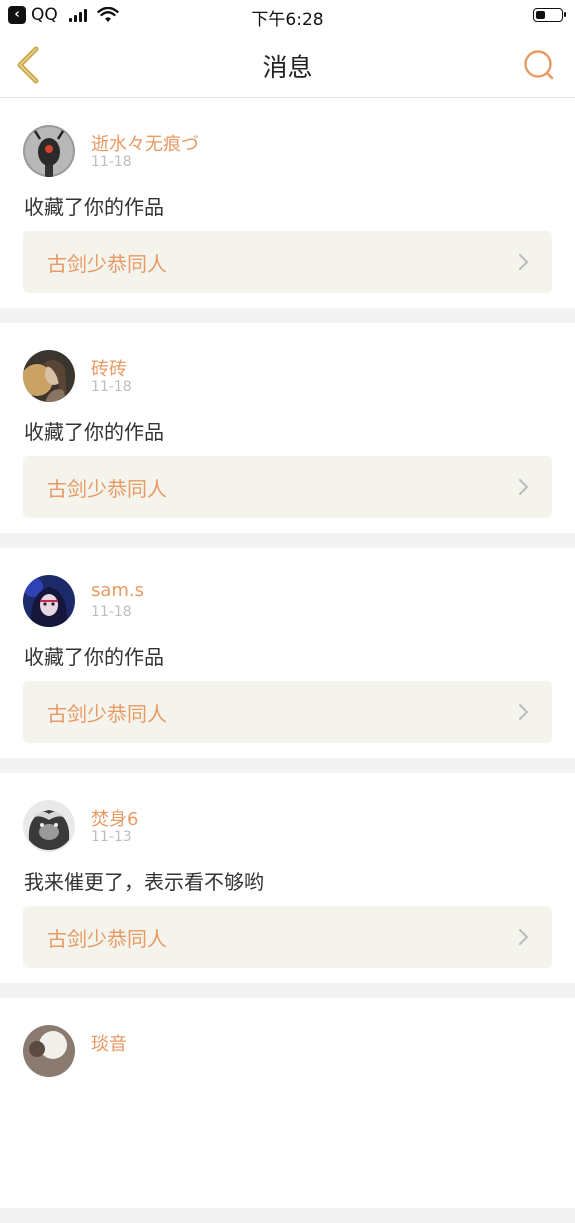 This screenshot has height=1223, width=575. What do you see at coordinates (540, 15) in the screenshot?
I see `battery-fill` at bounding box center [540, 15].